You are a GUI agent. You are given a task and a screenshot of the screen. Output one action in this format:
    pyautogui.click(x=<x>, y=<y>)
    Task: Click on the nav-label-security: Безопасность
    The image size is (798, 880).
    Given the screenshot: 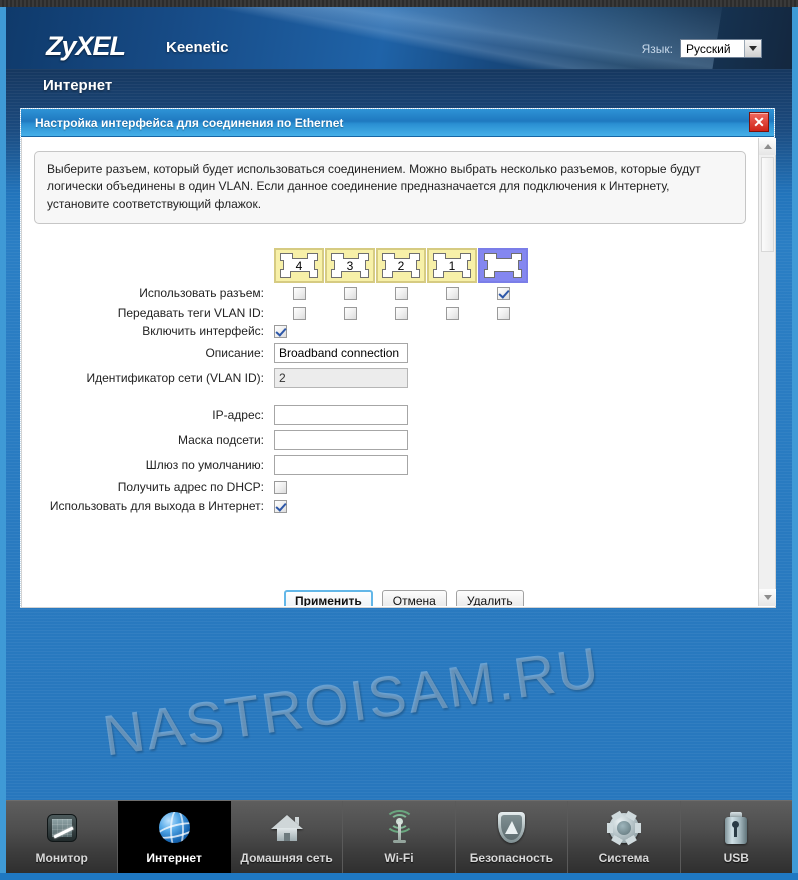 What is the action you would take?
    pyautogui.click(x=511, y=857)
    